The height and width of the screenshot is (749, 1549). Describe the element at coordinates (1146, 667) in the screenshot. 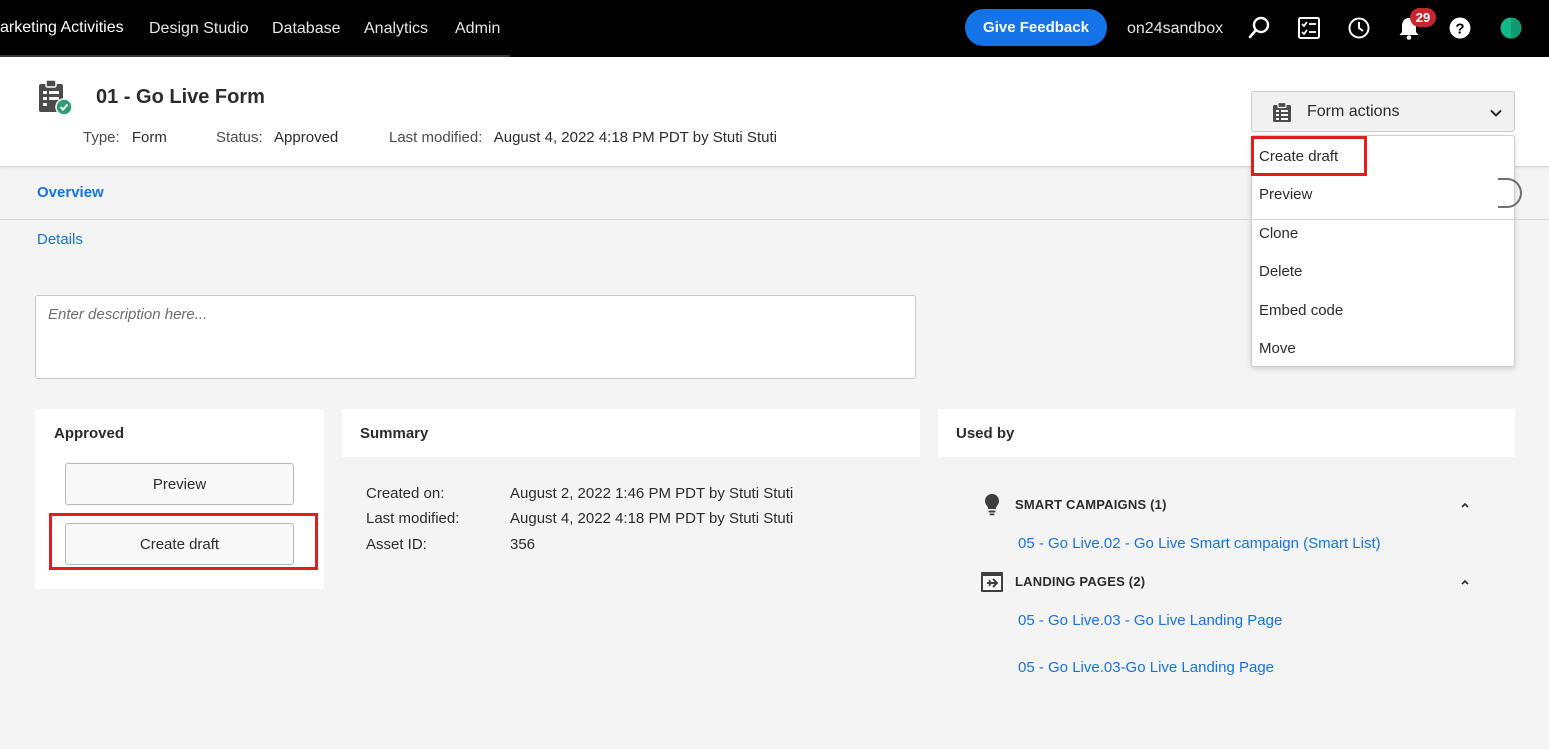

I see `landing-page-link: 05 - Go Live.03-Go Live Landing Page` at that location.